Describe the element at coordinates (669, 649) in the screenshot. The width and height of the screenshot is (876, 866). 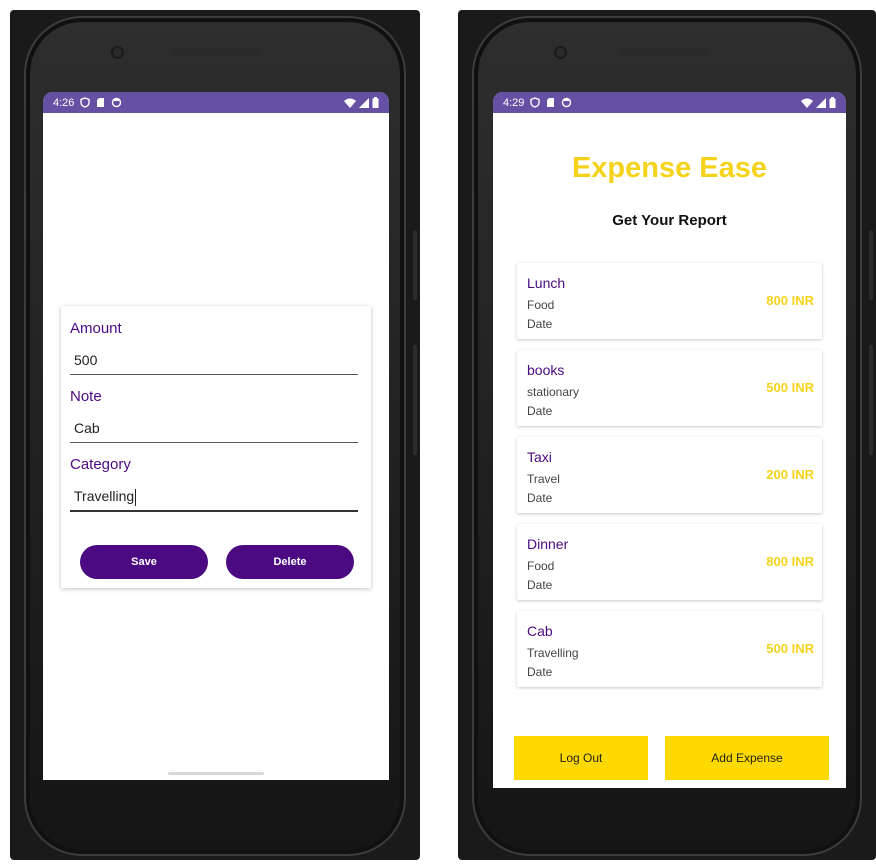
I see `expense-card: Cab Travelling Date 500 INR` at that location.